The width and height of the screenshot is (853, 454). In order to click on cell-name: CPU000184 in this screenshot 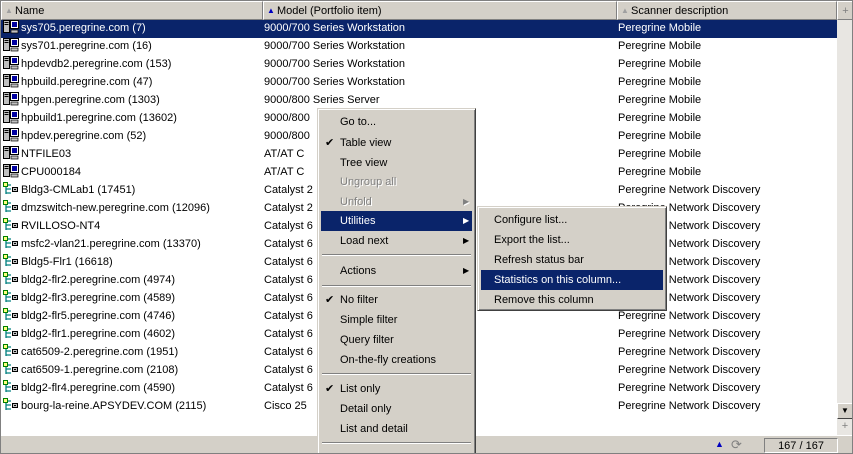, I will do `click(131, 173)`.